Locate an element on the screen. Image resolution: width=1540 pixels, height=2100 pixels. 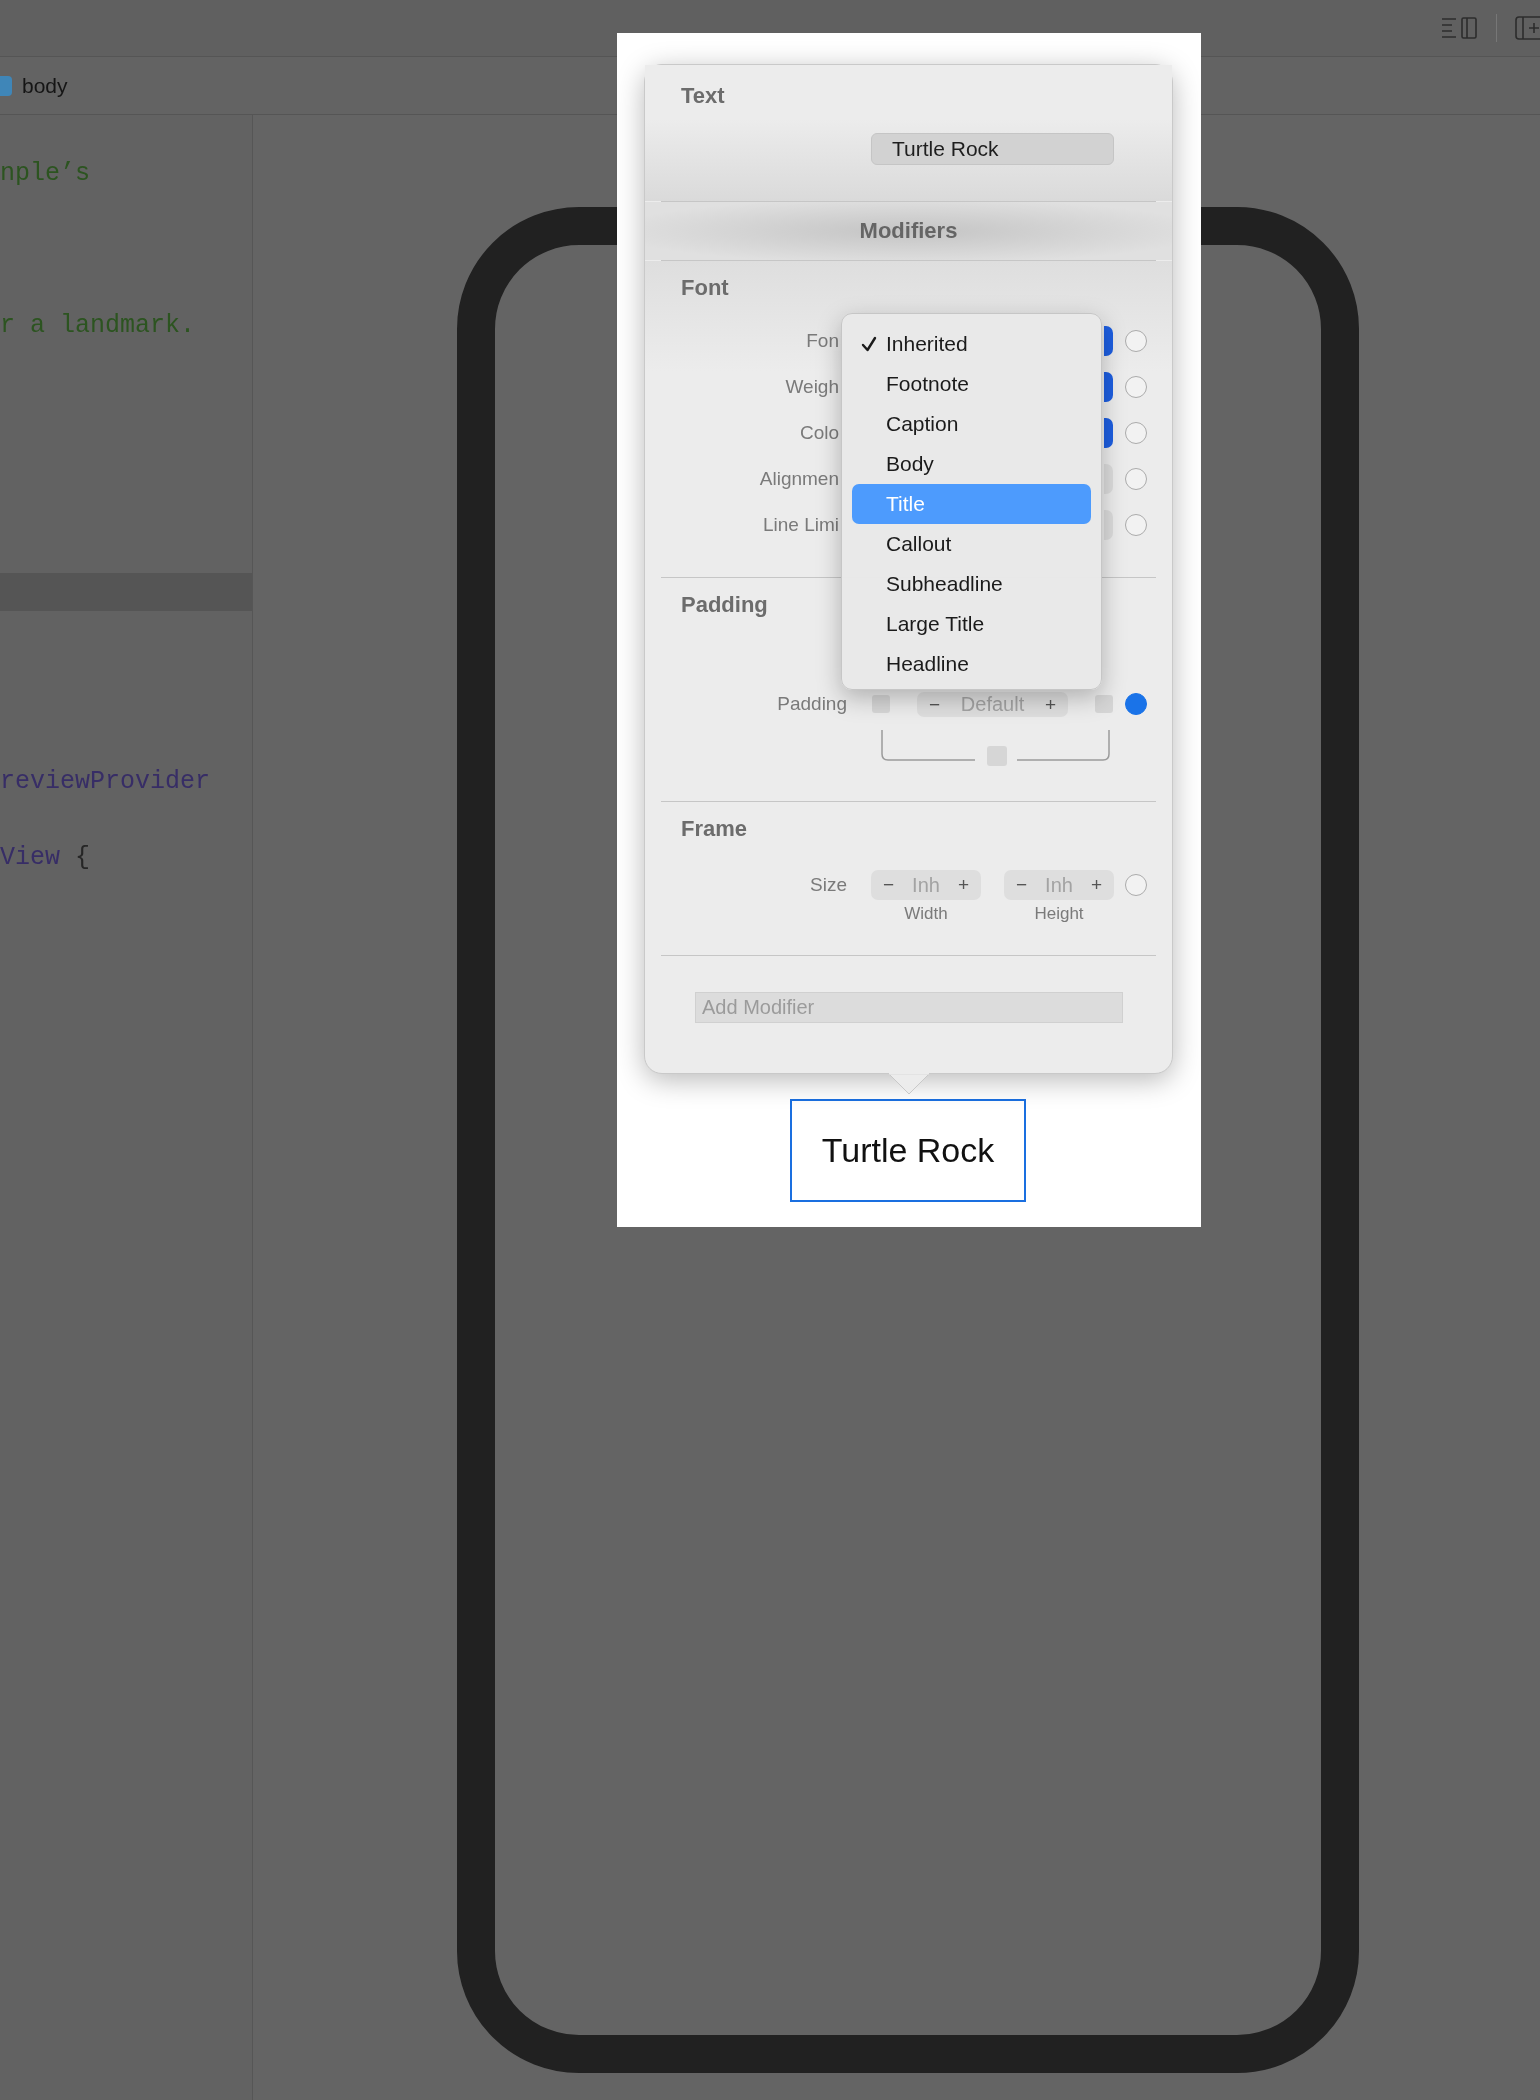
section-heading: Padding is located at coordinates (725, 605).